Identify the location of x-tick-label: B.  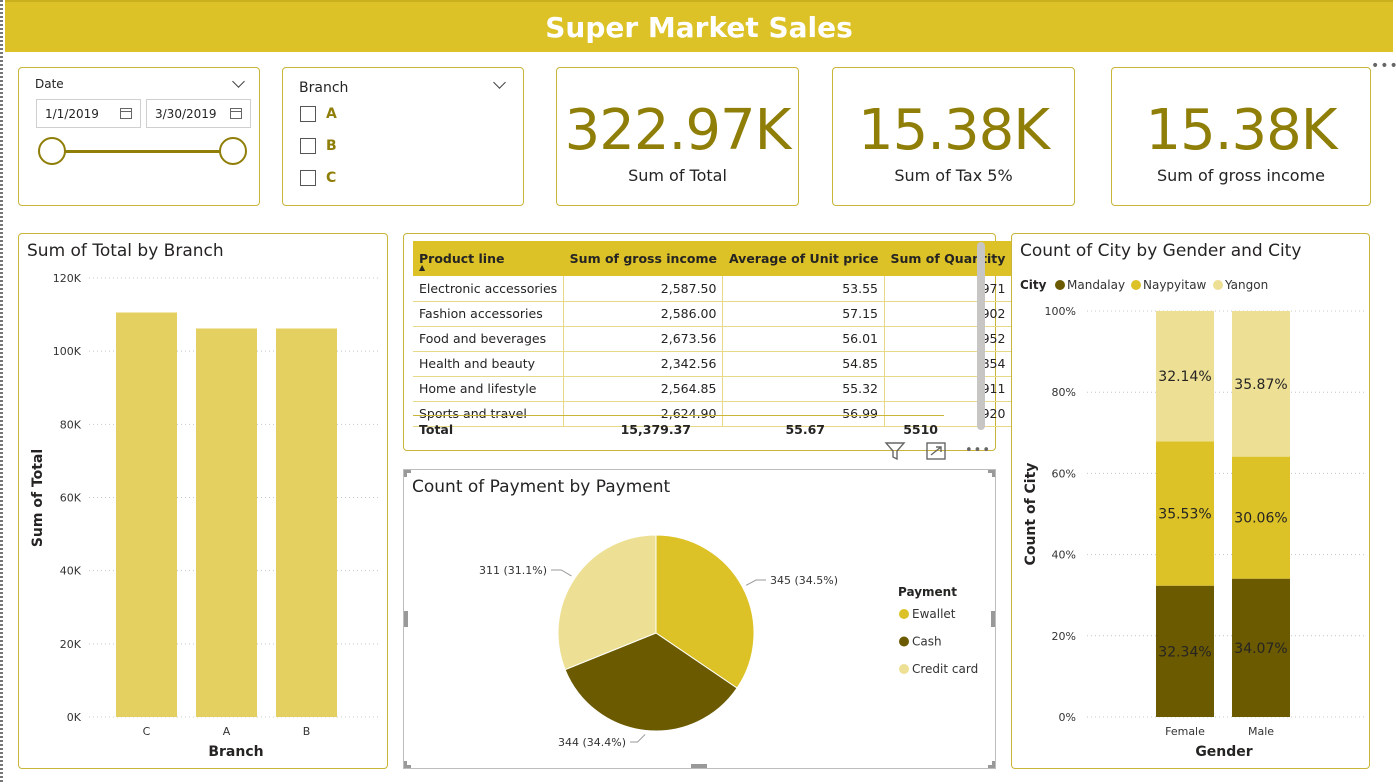
(307, 731).